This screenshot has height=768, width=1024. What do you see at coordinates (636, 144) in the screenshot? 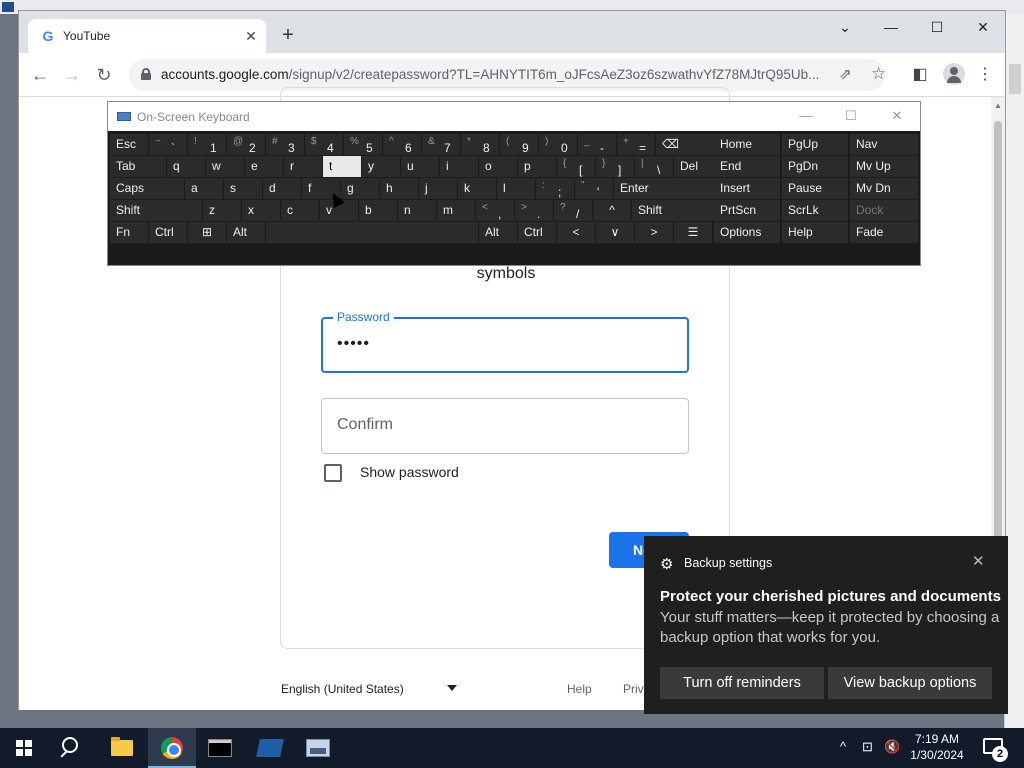
I see `osk-key-u61: + =` at bounding box center [636, 144].